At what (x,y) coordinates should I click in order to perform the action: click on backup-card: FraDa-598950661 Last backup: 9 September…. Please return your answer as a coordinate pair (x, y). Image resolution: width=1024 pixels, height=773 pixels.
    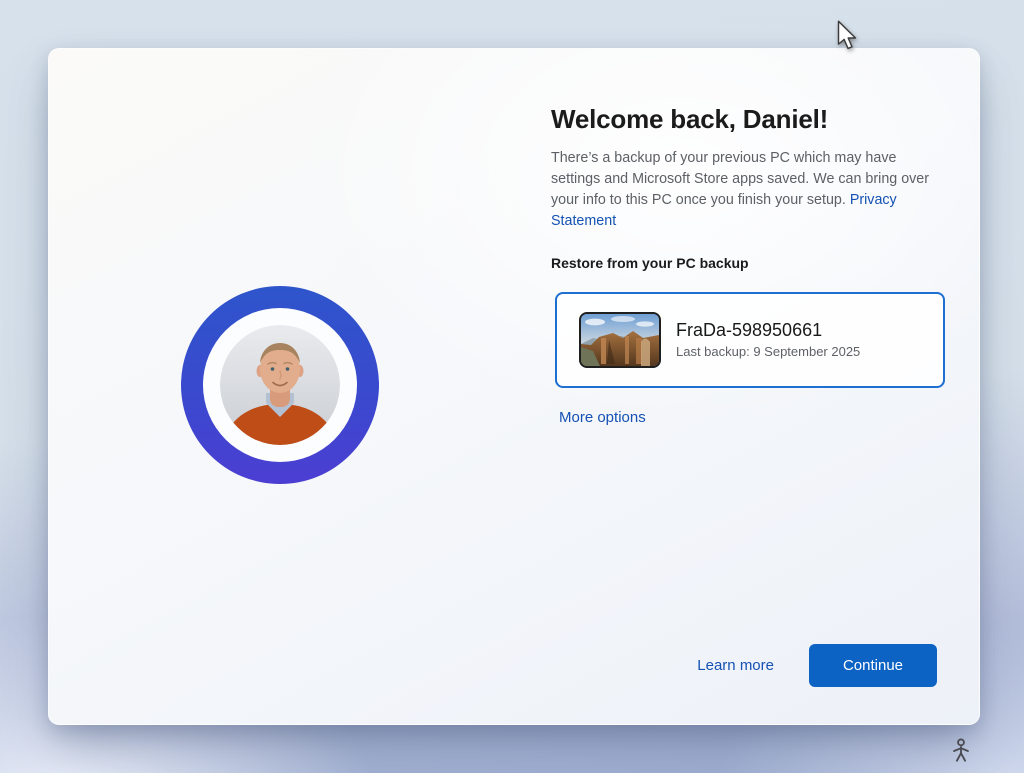
    Looking at the image, I should click on (750, 340).